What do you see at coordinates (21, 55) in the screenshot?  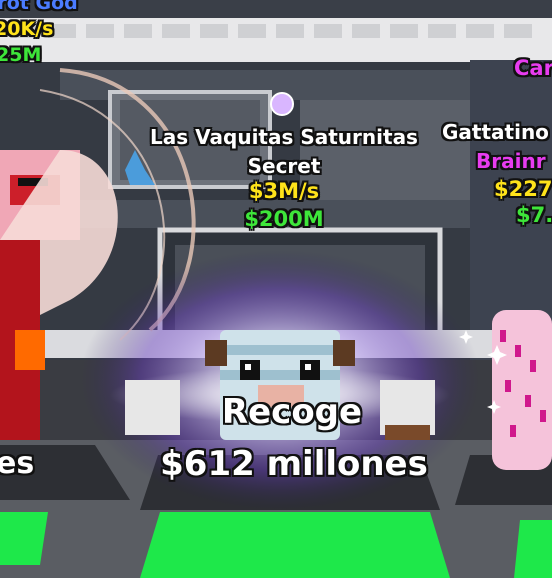 I see `label-topleft-cost: 25M` at bounding box center [21, 55].